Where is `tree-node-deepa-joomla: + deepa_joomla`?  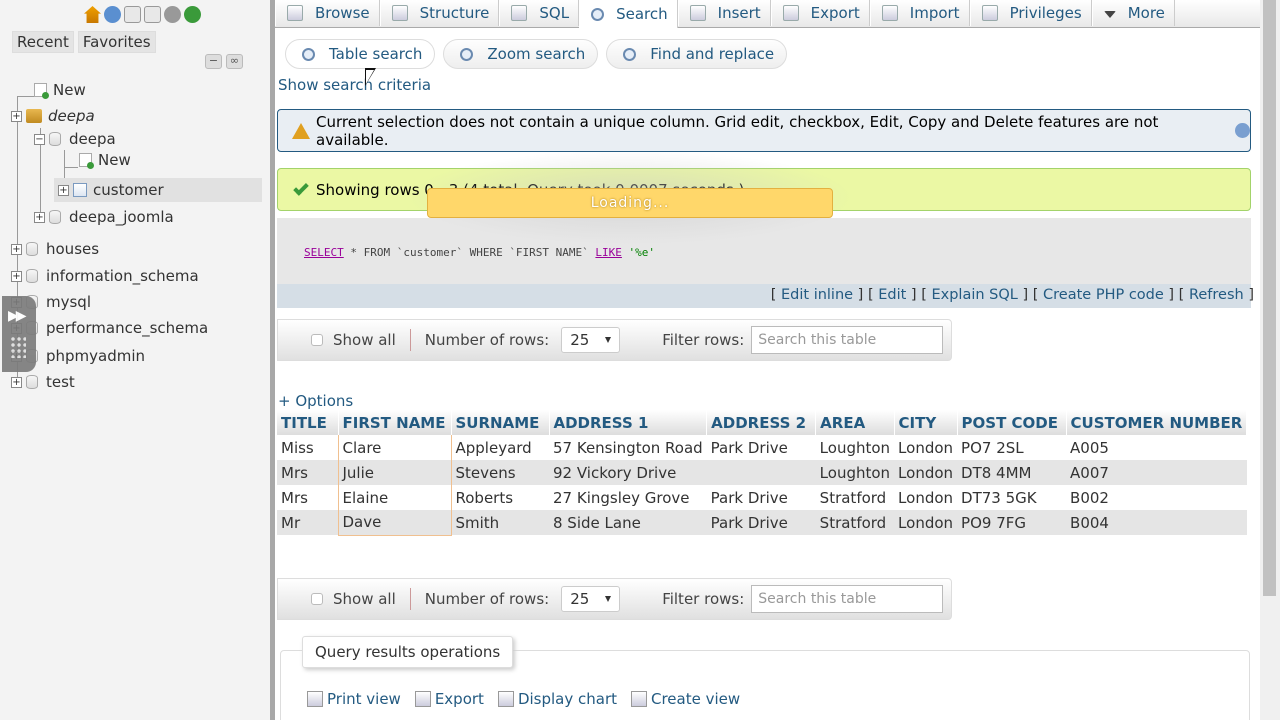 tree-node-deepa-joomla: + deepa_joomla is located at coordinates (104, 217).